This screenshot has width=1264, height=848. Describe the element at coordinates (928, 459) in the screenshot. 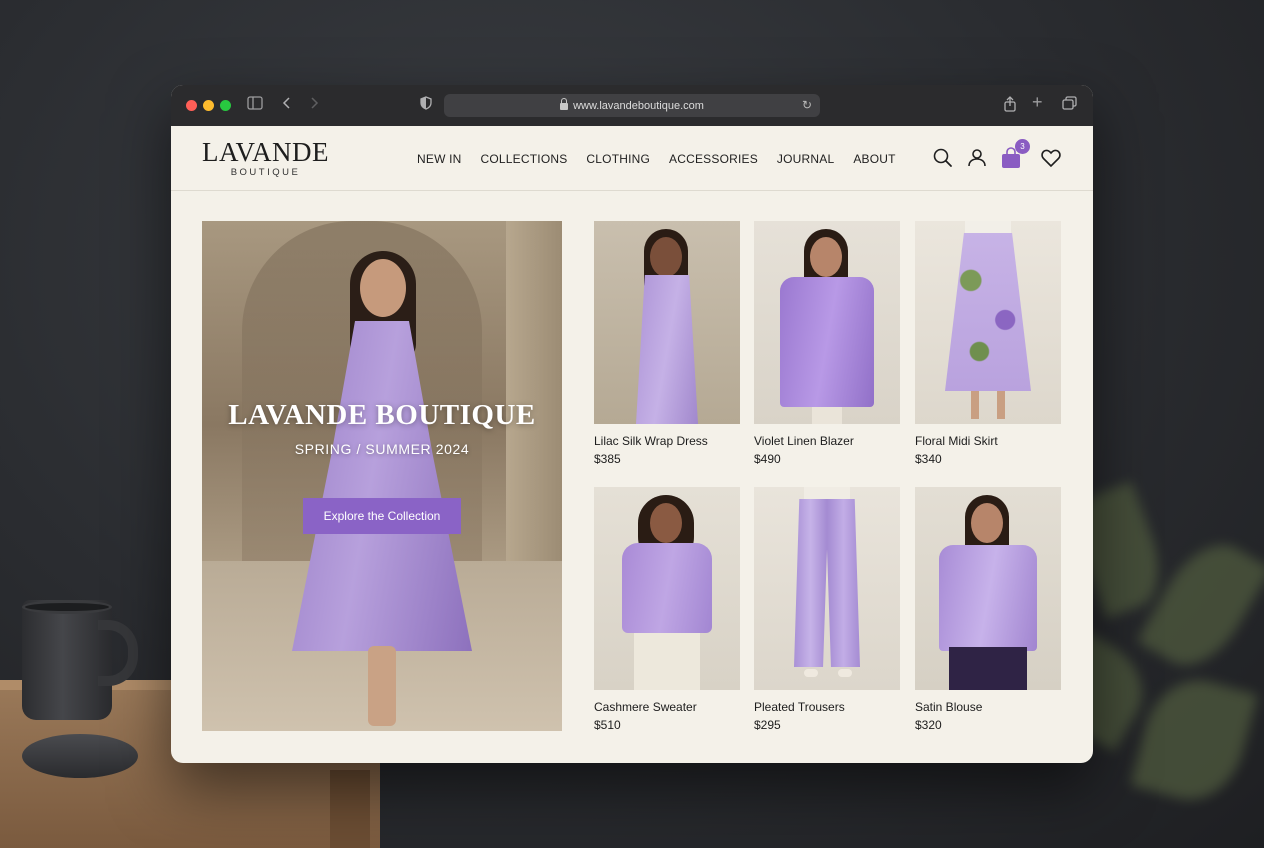

I see `product-price: $340` at that location.